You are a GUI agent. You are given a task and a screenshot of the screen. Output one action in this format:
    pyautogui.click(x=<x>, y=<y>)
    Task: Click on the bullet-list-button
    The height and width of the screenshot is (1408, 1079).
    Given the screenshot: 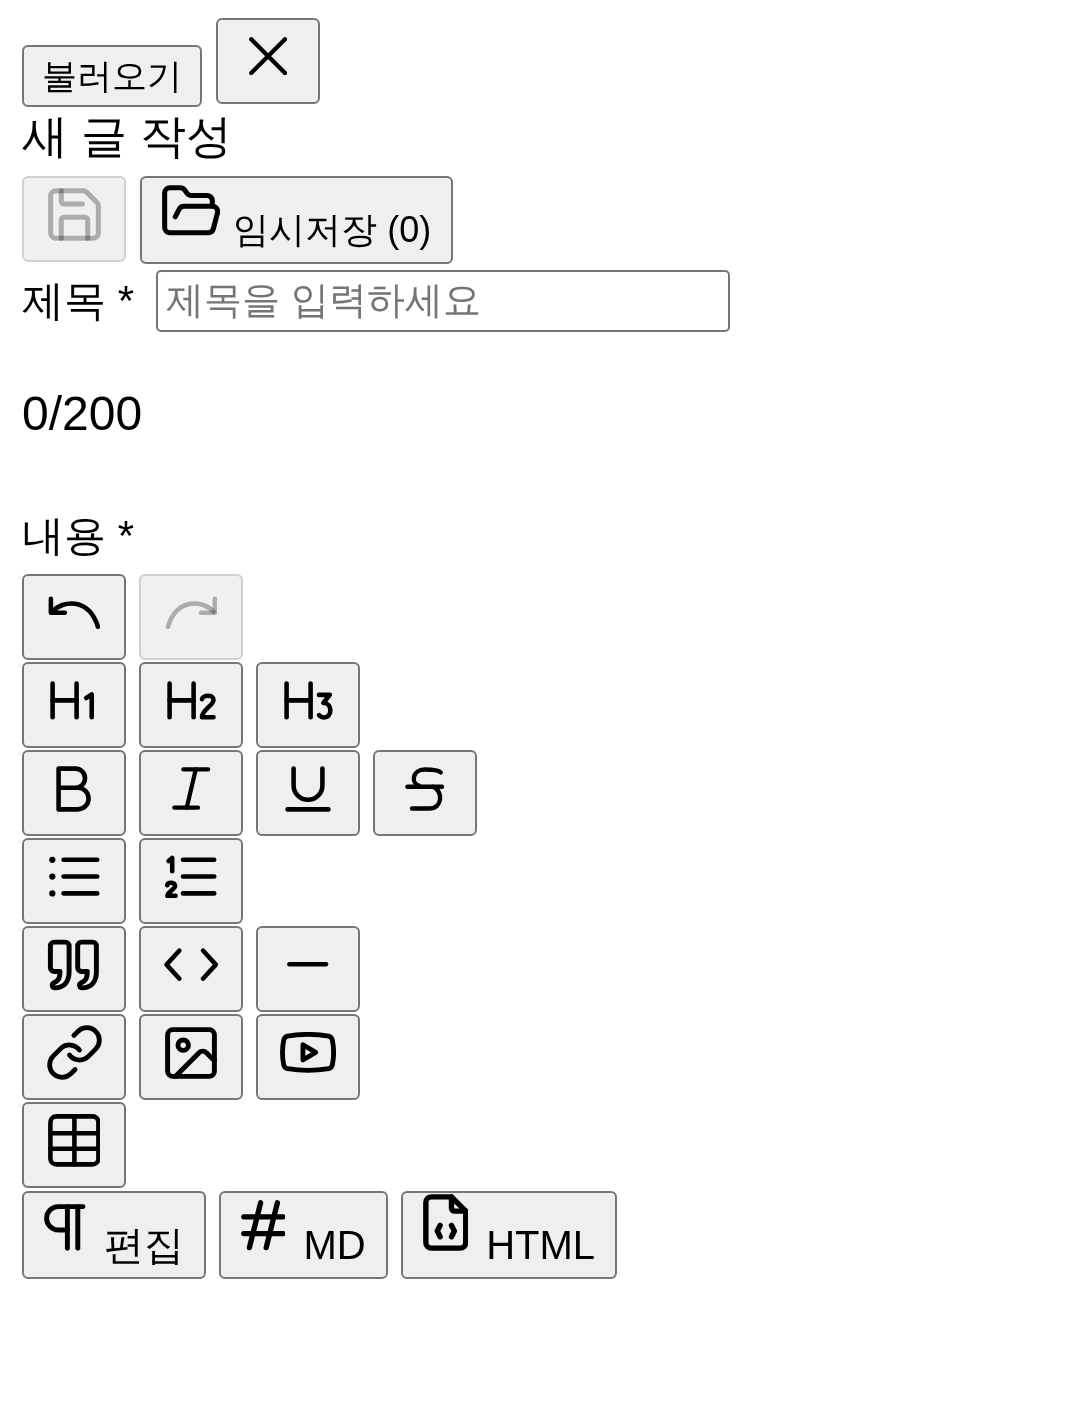 What is the action you would take?
    pyautogui.click(x=74, y=880)
    